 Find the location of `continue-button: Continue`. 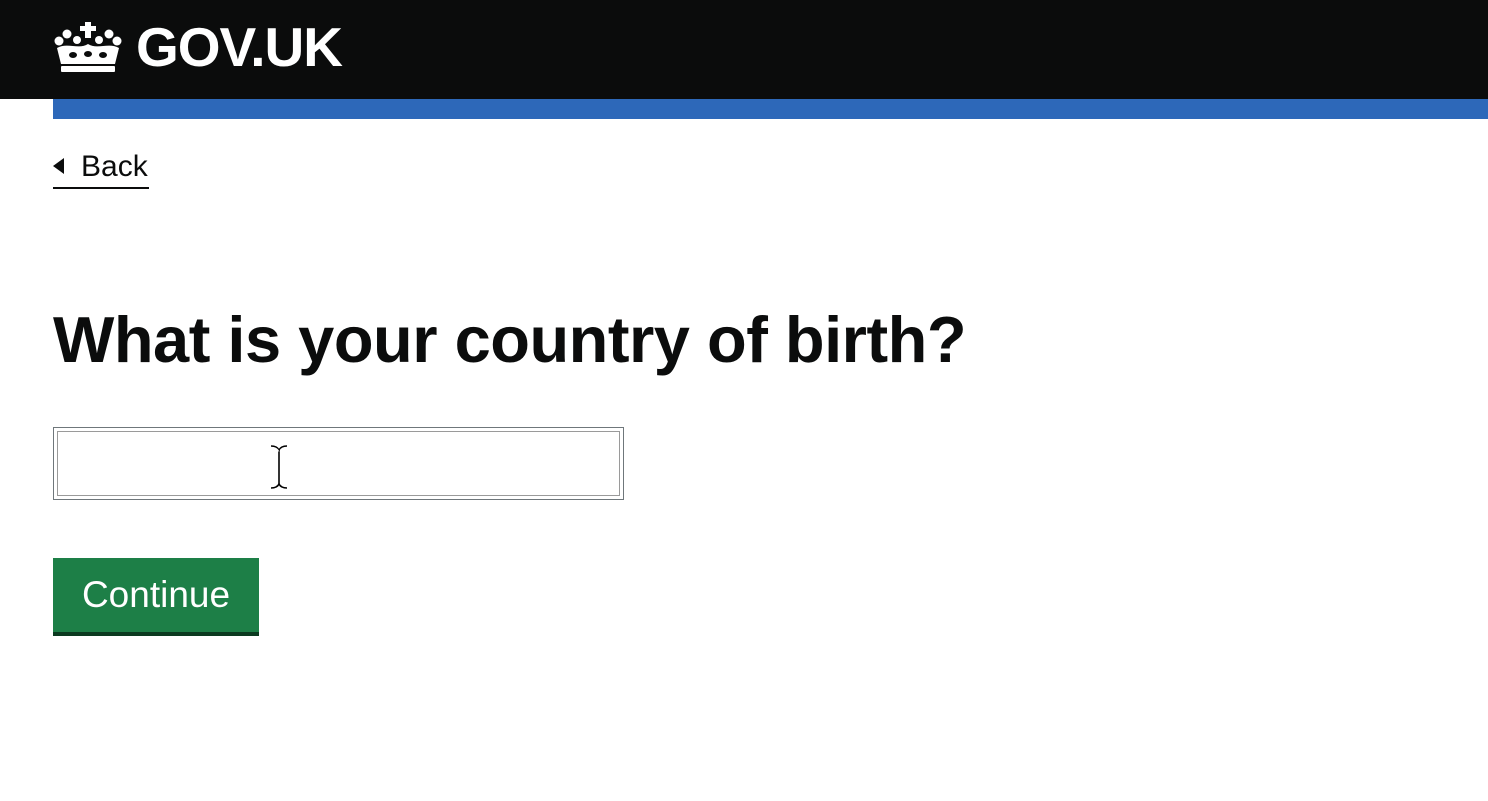

continue-button: Continue is located at coordinates (156, 597).